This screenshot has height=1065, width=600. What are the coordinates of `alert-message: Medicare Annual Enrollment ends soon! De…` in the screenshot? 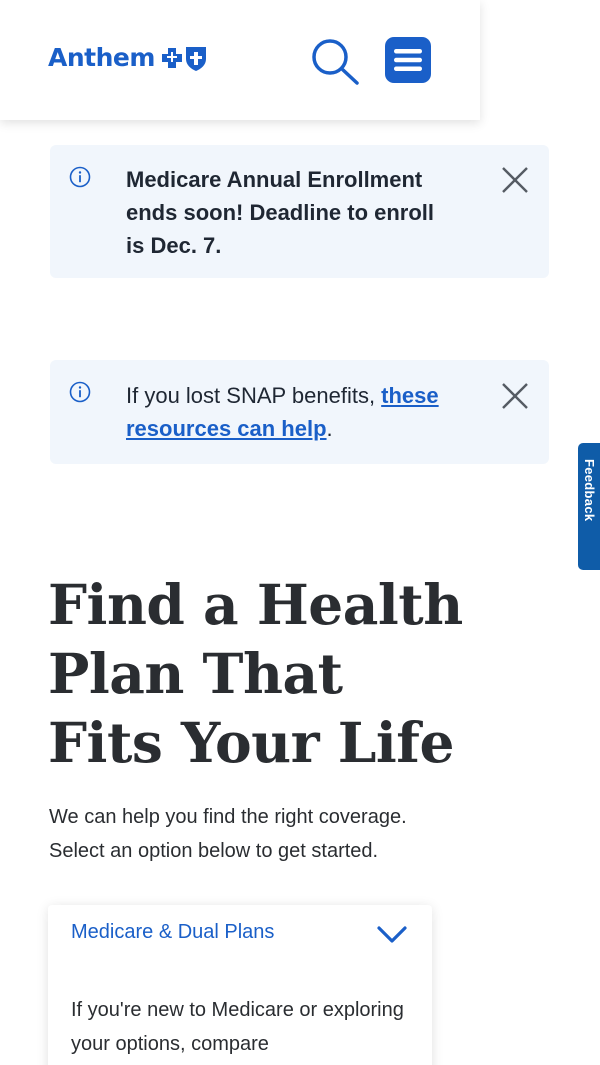 It's located at (280, 212).